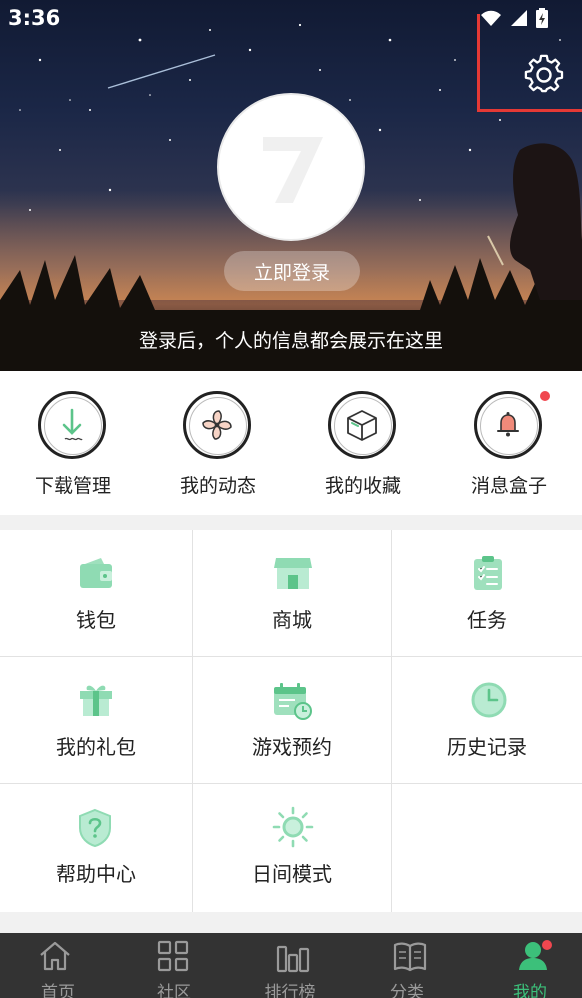 The image size is (582, 998). What do you see at coordinates (96, 720) in the screenshot?
I see `menu-item-gifts: 我的礼包` at bounding box center [96, 720].